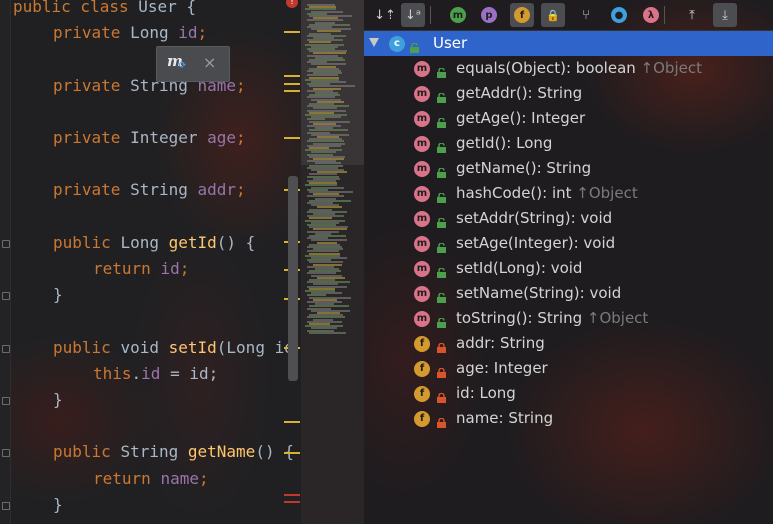 This screenshot has width=773, height=524. What do you see at coordinates (164, 190) in the screenshot?
I see `type-name: String` at bounding box center [164, 190].